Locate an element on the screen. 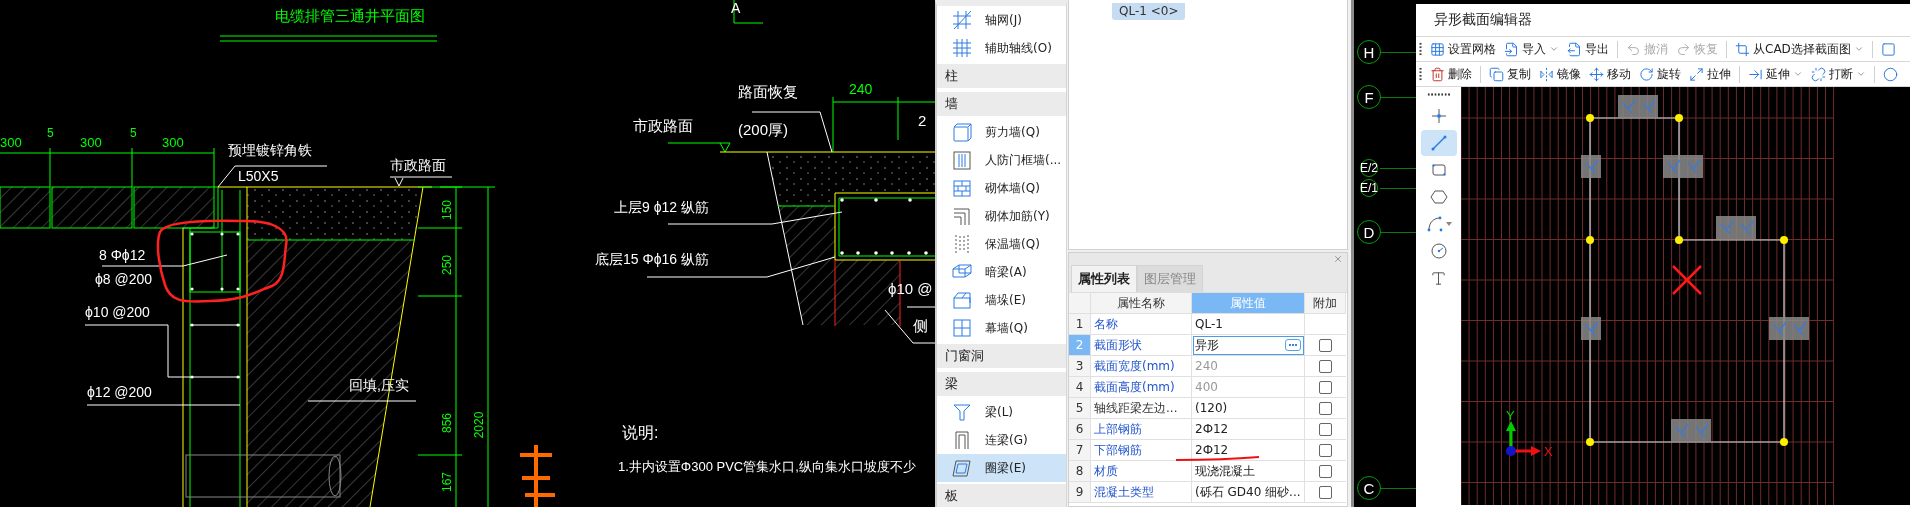  hexagon-icon is located at coordinates (1438, 197).